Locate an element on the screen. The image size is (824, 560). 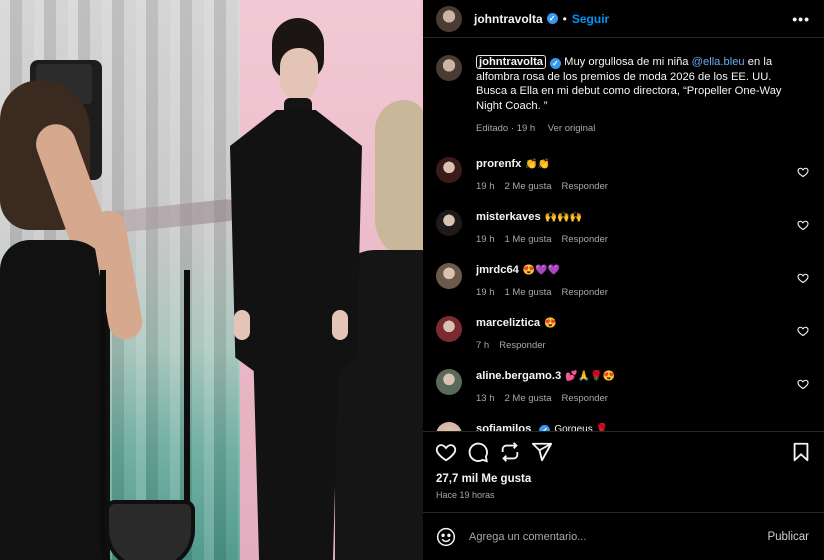
add-comment-bar: Publicar is located at coordinates (623, 536).